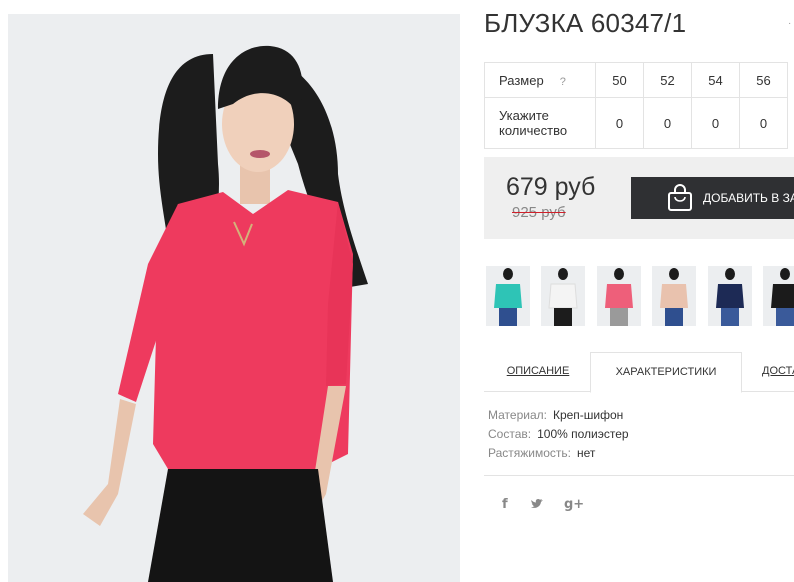 The height and width of the screenshot is (582, 794). Describe the element at coordinates (748, 198) in the screenshot. I see `add-to-order-label: ДОБАВИТЬ В ЗАКАЗ` at that location.